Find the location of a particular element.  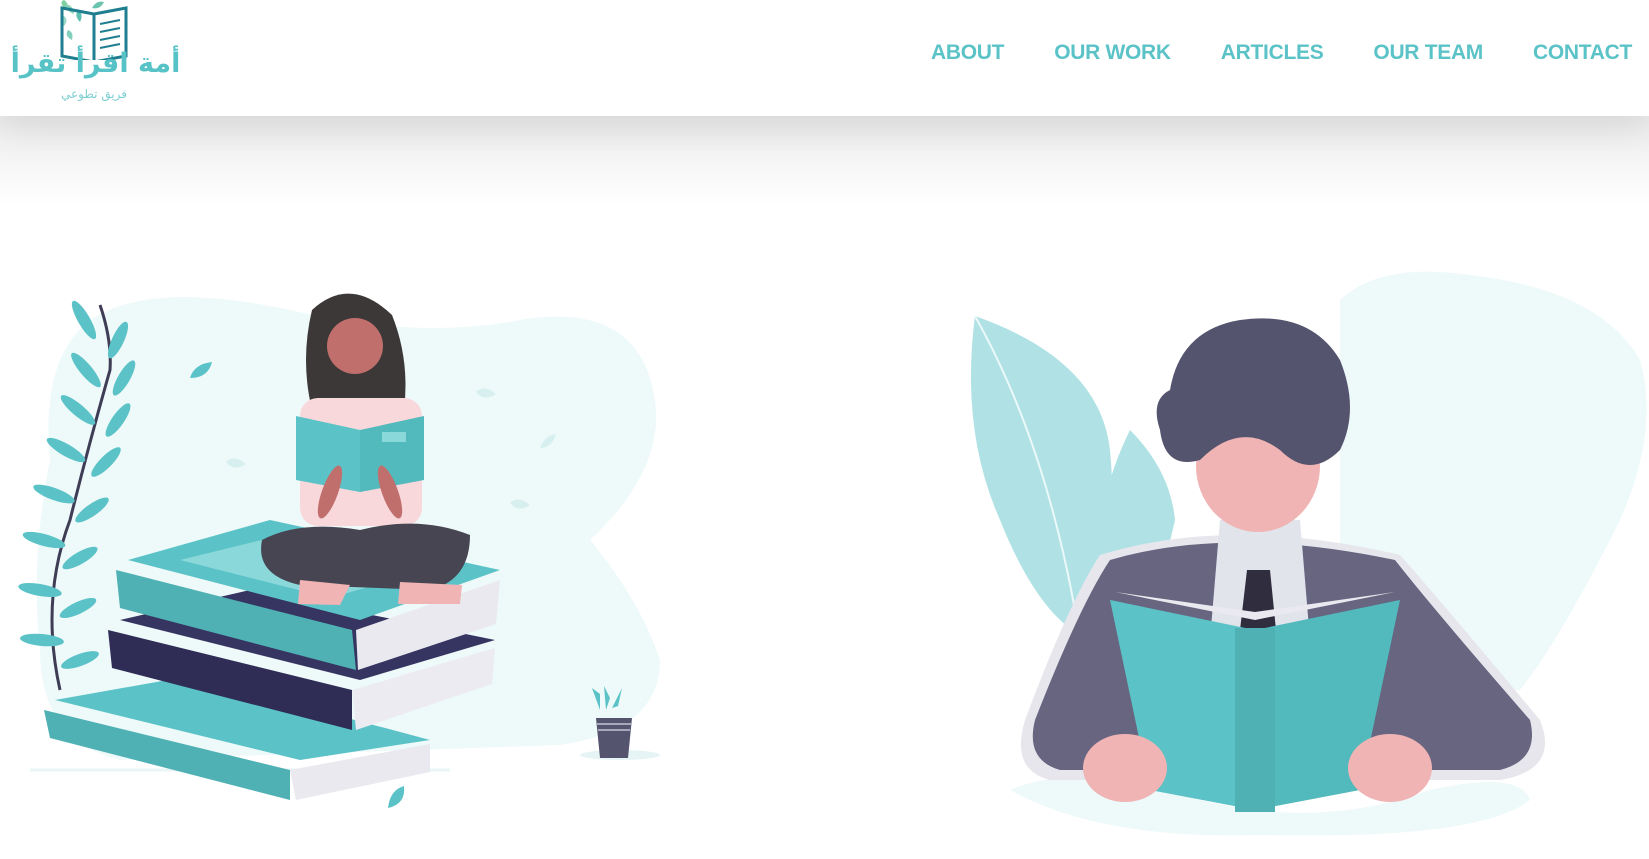

nav-about: ABOUT is located at coordinates (967, 53).